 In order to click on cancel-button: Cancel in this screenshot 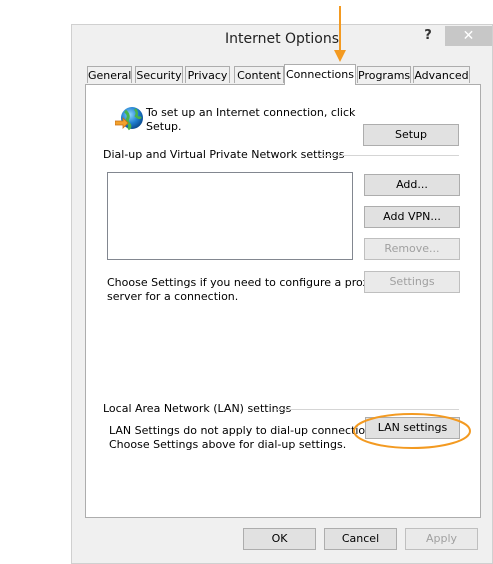, I will do `click(360, 539)`.